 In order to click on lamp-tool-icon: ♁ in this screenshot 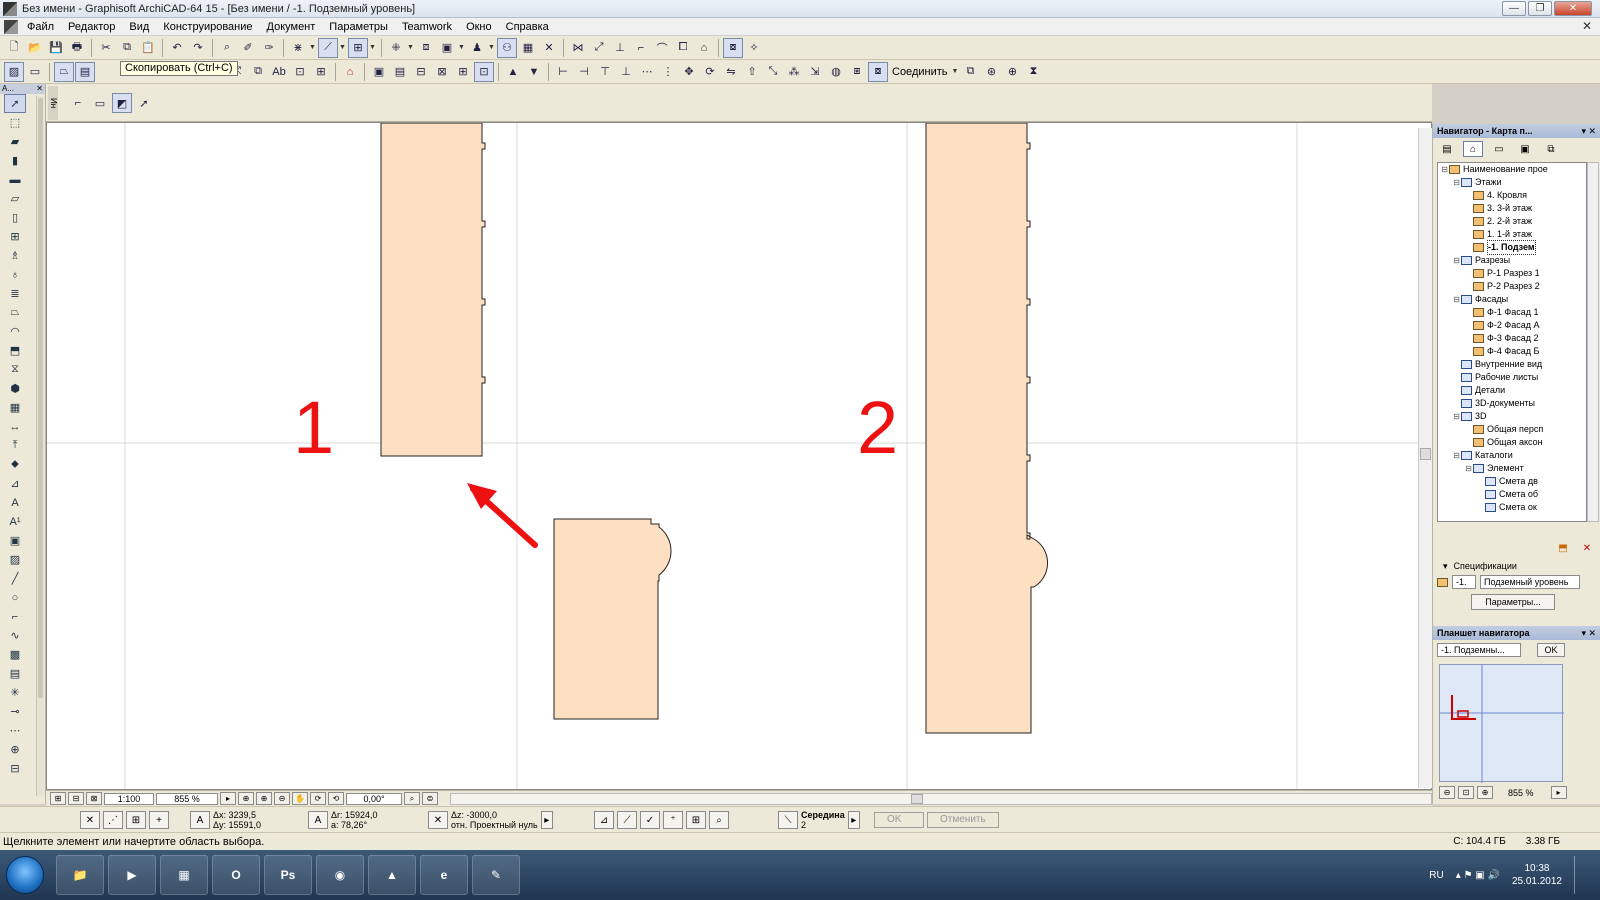, I will do `click(15, 274)`.